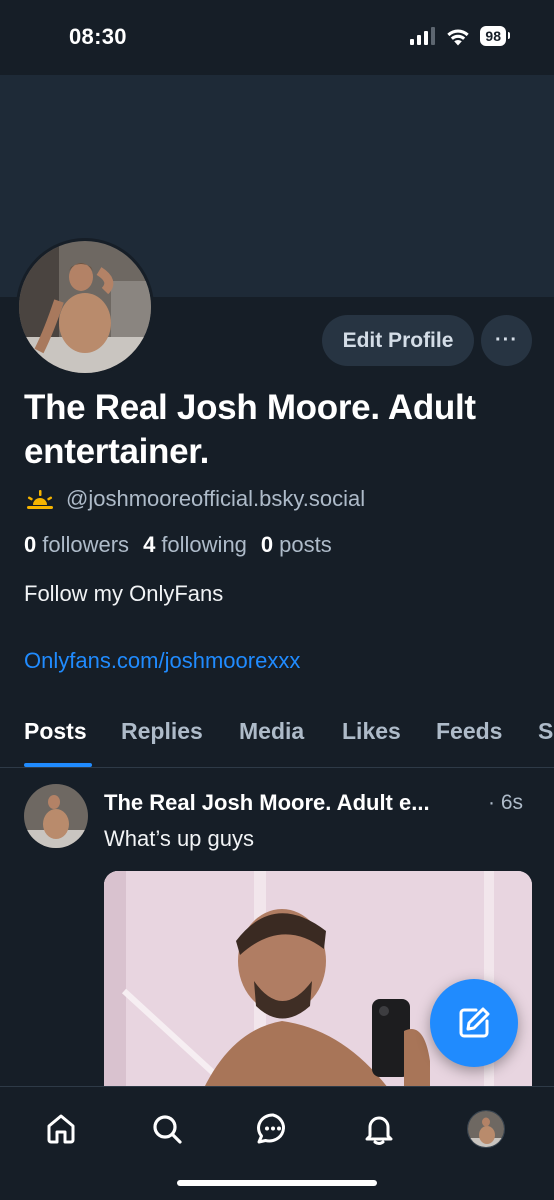  I want to click on profile-avatar-small, so click(486, 1129).